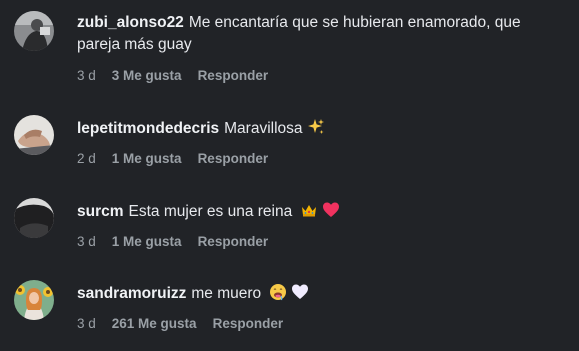 The height and width of the screenshot is (351, 579). I want to click on comment-username: sandramoruizz, so click(131, 293).